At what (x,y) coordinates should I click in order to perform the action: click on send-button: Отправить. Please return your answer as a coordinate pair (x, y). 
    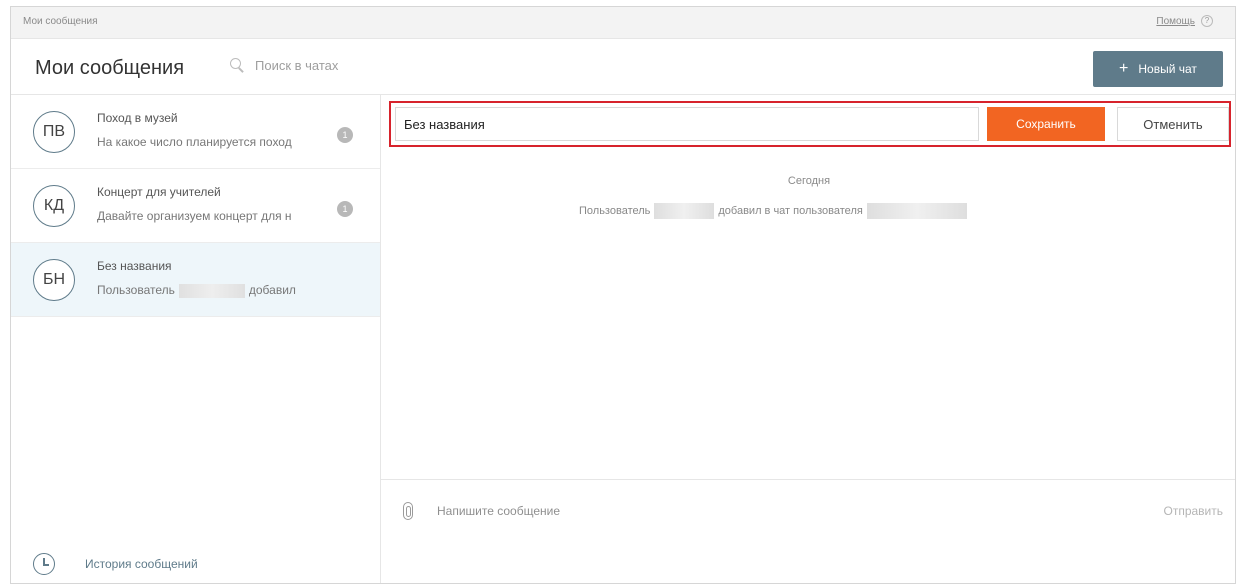
    Looking at the image, I should click on (1193, 511).